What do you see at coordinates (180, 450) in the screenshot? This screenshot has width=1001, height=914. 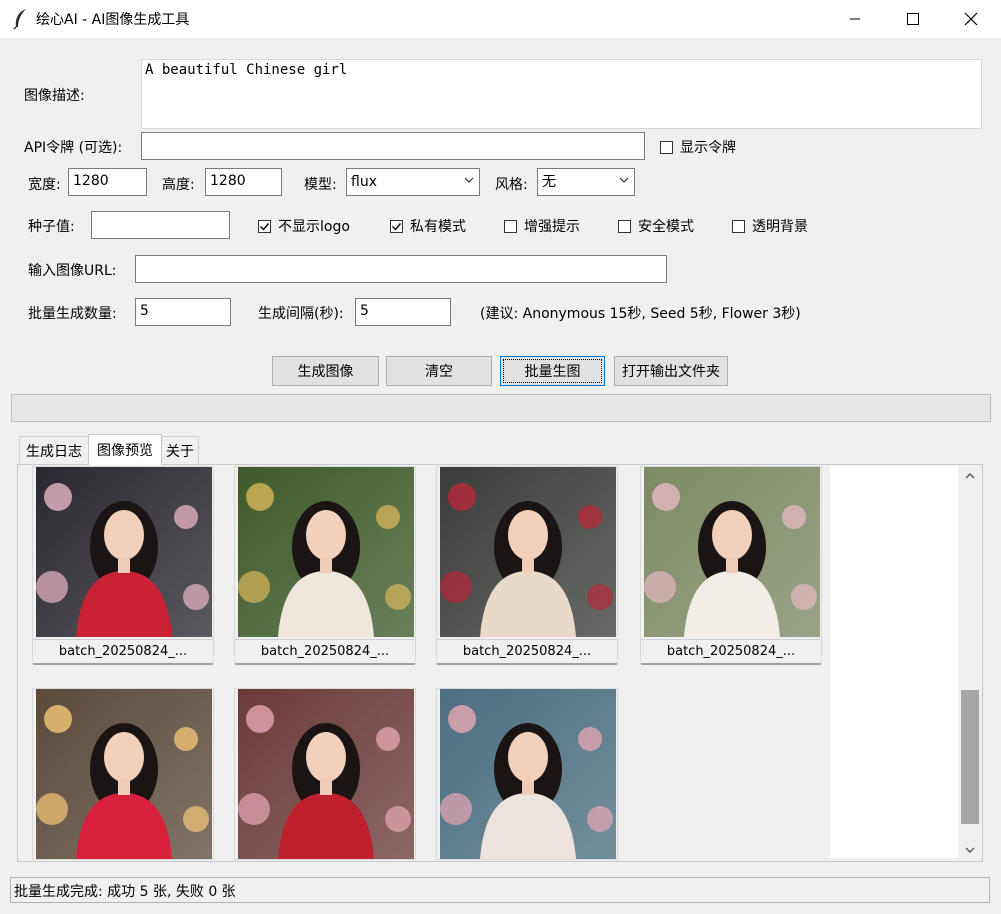 I see `tab-about: 关于` at bounding box center [180, 450].